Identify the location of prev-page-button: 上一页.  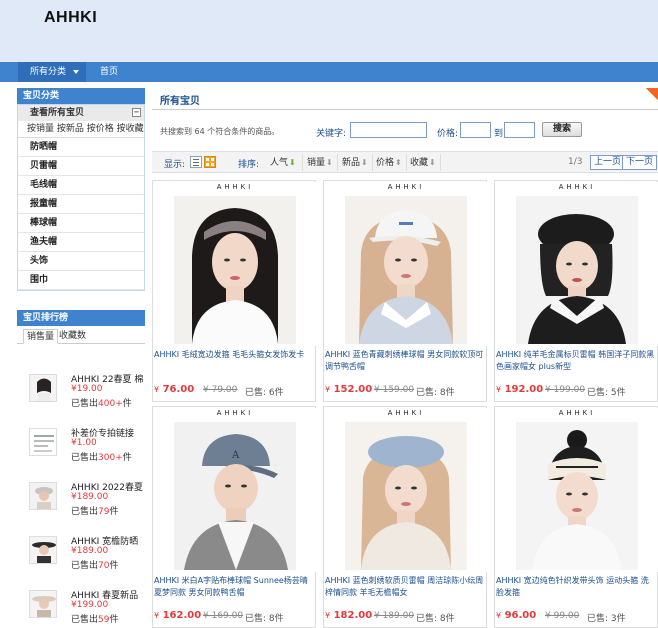
(608, 162).